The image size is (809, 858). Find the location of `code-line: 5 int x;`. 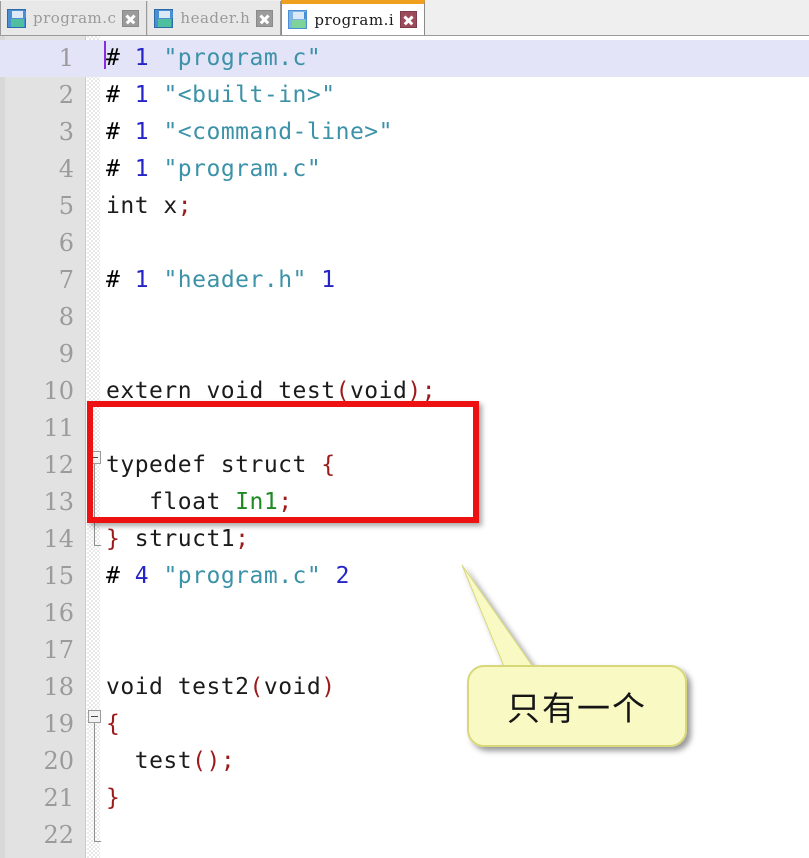

code-line: 5 int x; is located at coordinates (404, 206).